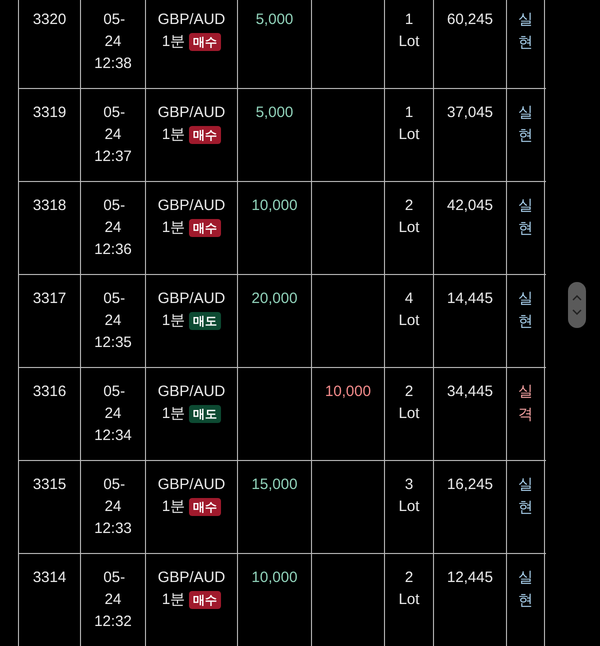  Describe the element at coordinates (49, 485) in the screenshot. I see `trade-number: 3315` at that location.